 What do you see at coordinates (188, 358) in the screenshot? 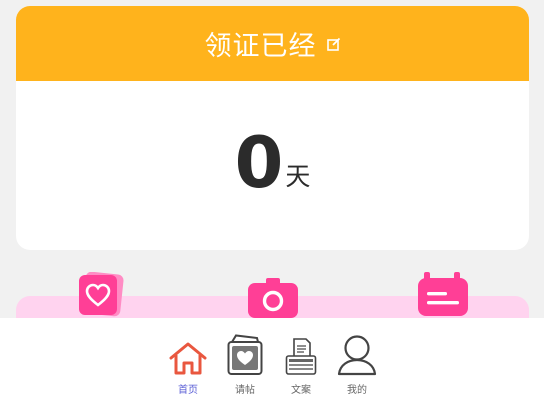
I see `home-icon` at bounding box center [188, 358].